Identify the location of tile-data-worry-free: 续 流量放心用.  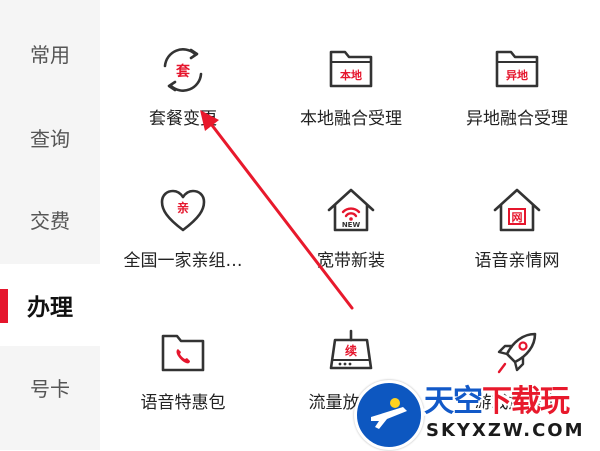
(351, 378).